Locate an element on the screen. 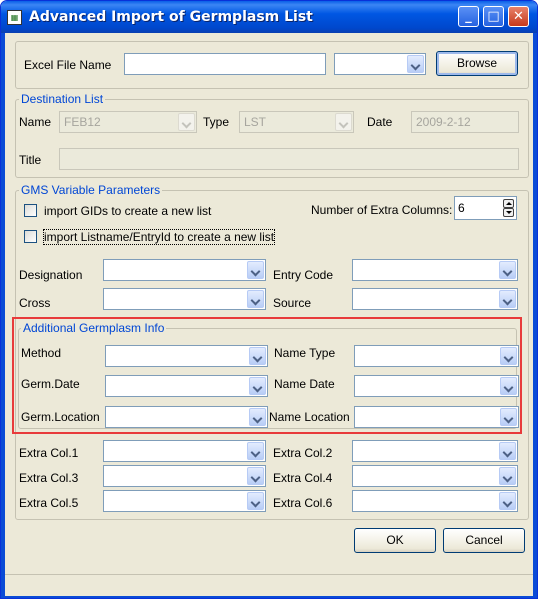 The height and width of the screenshot is (599, 538). maximize-icon: □ is located at coordinates (493, 16).